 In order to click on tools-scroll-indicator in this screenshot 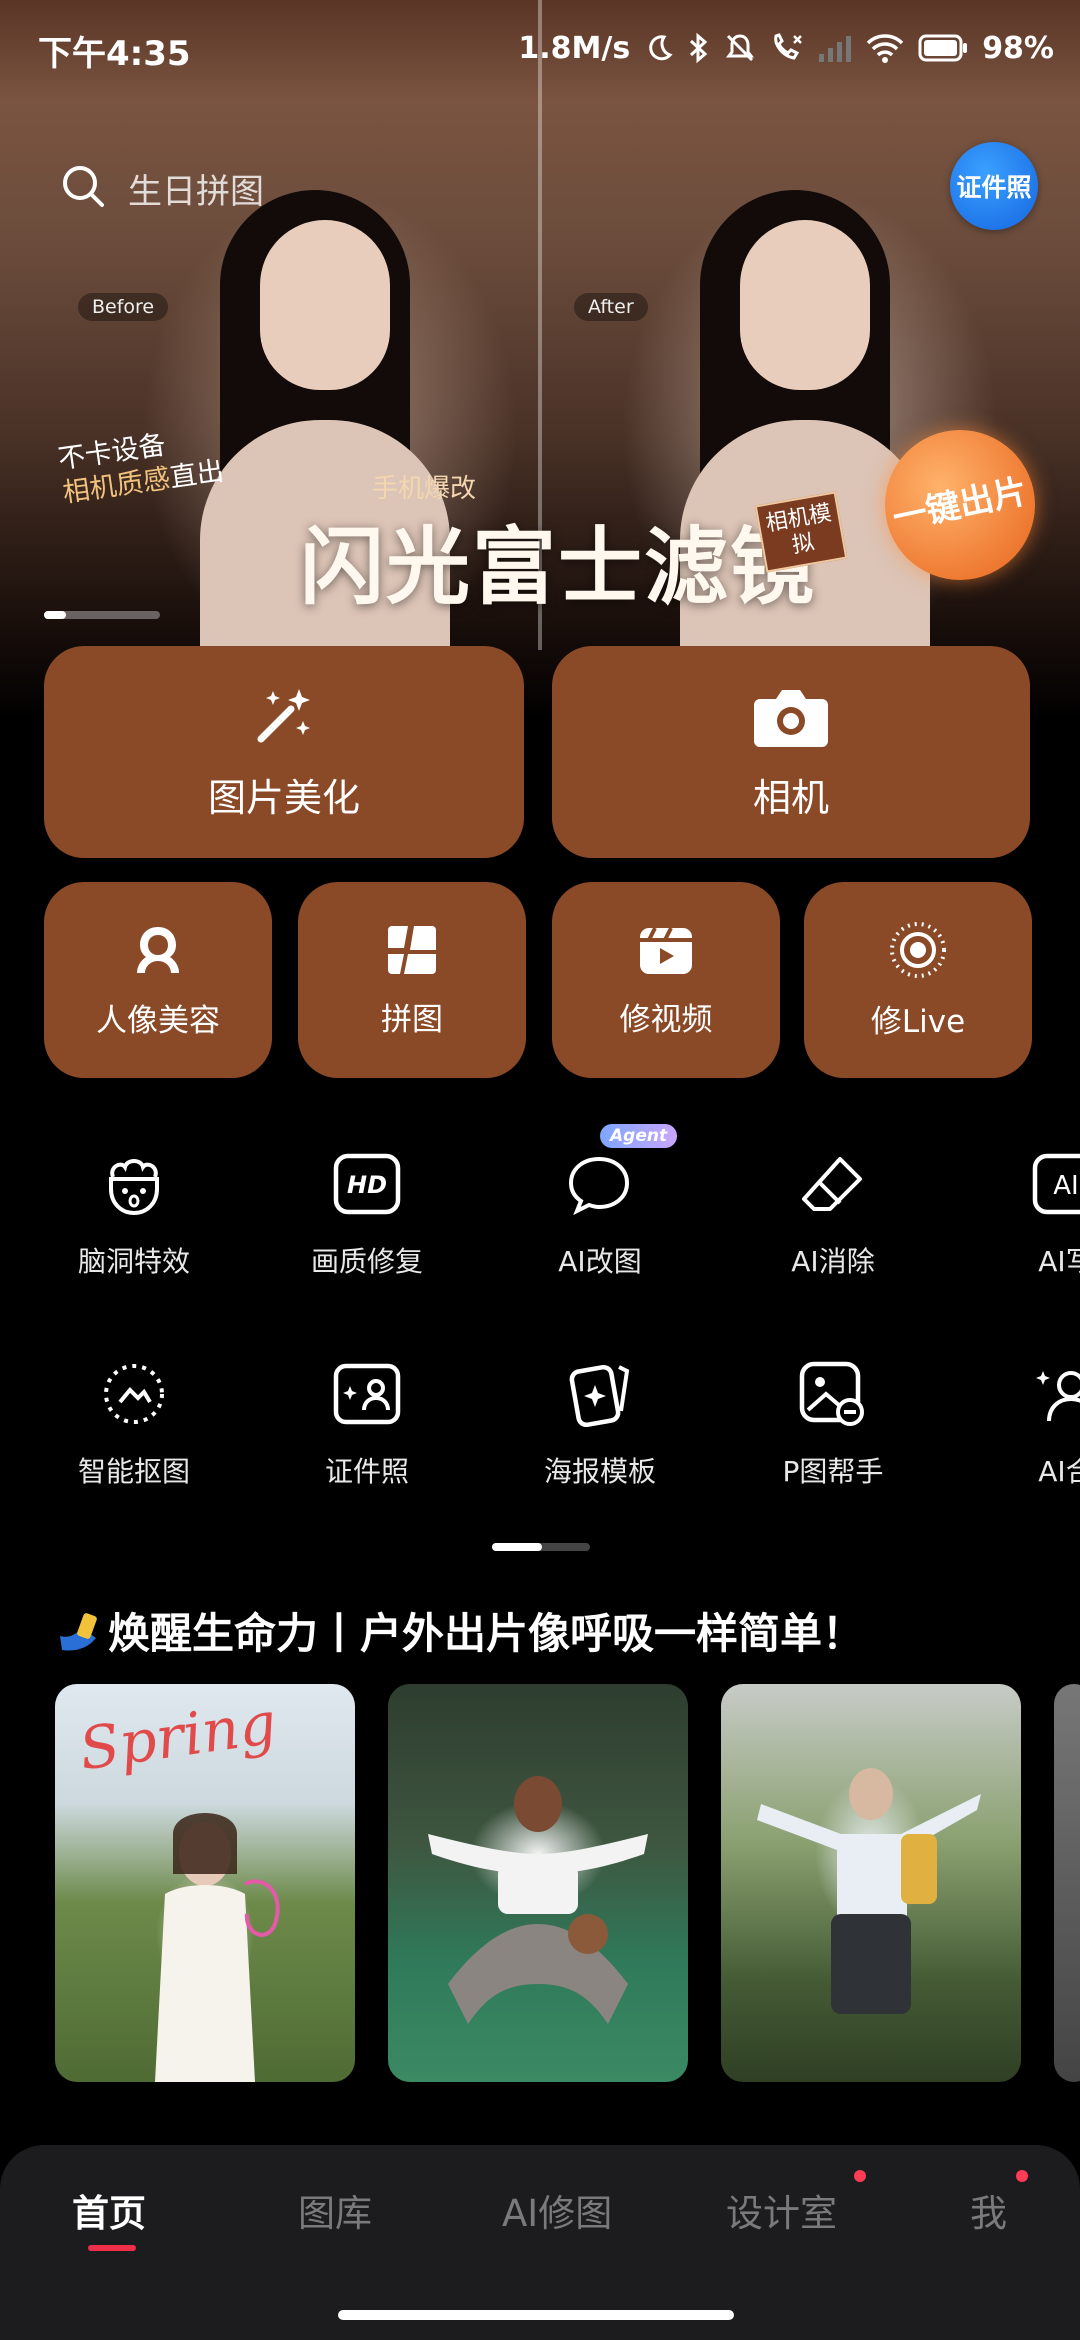, I will do `click(541, 1547)`.